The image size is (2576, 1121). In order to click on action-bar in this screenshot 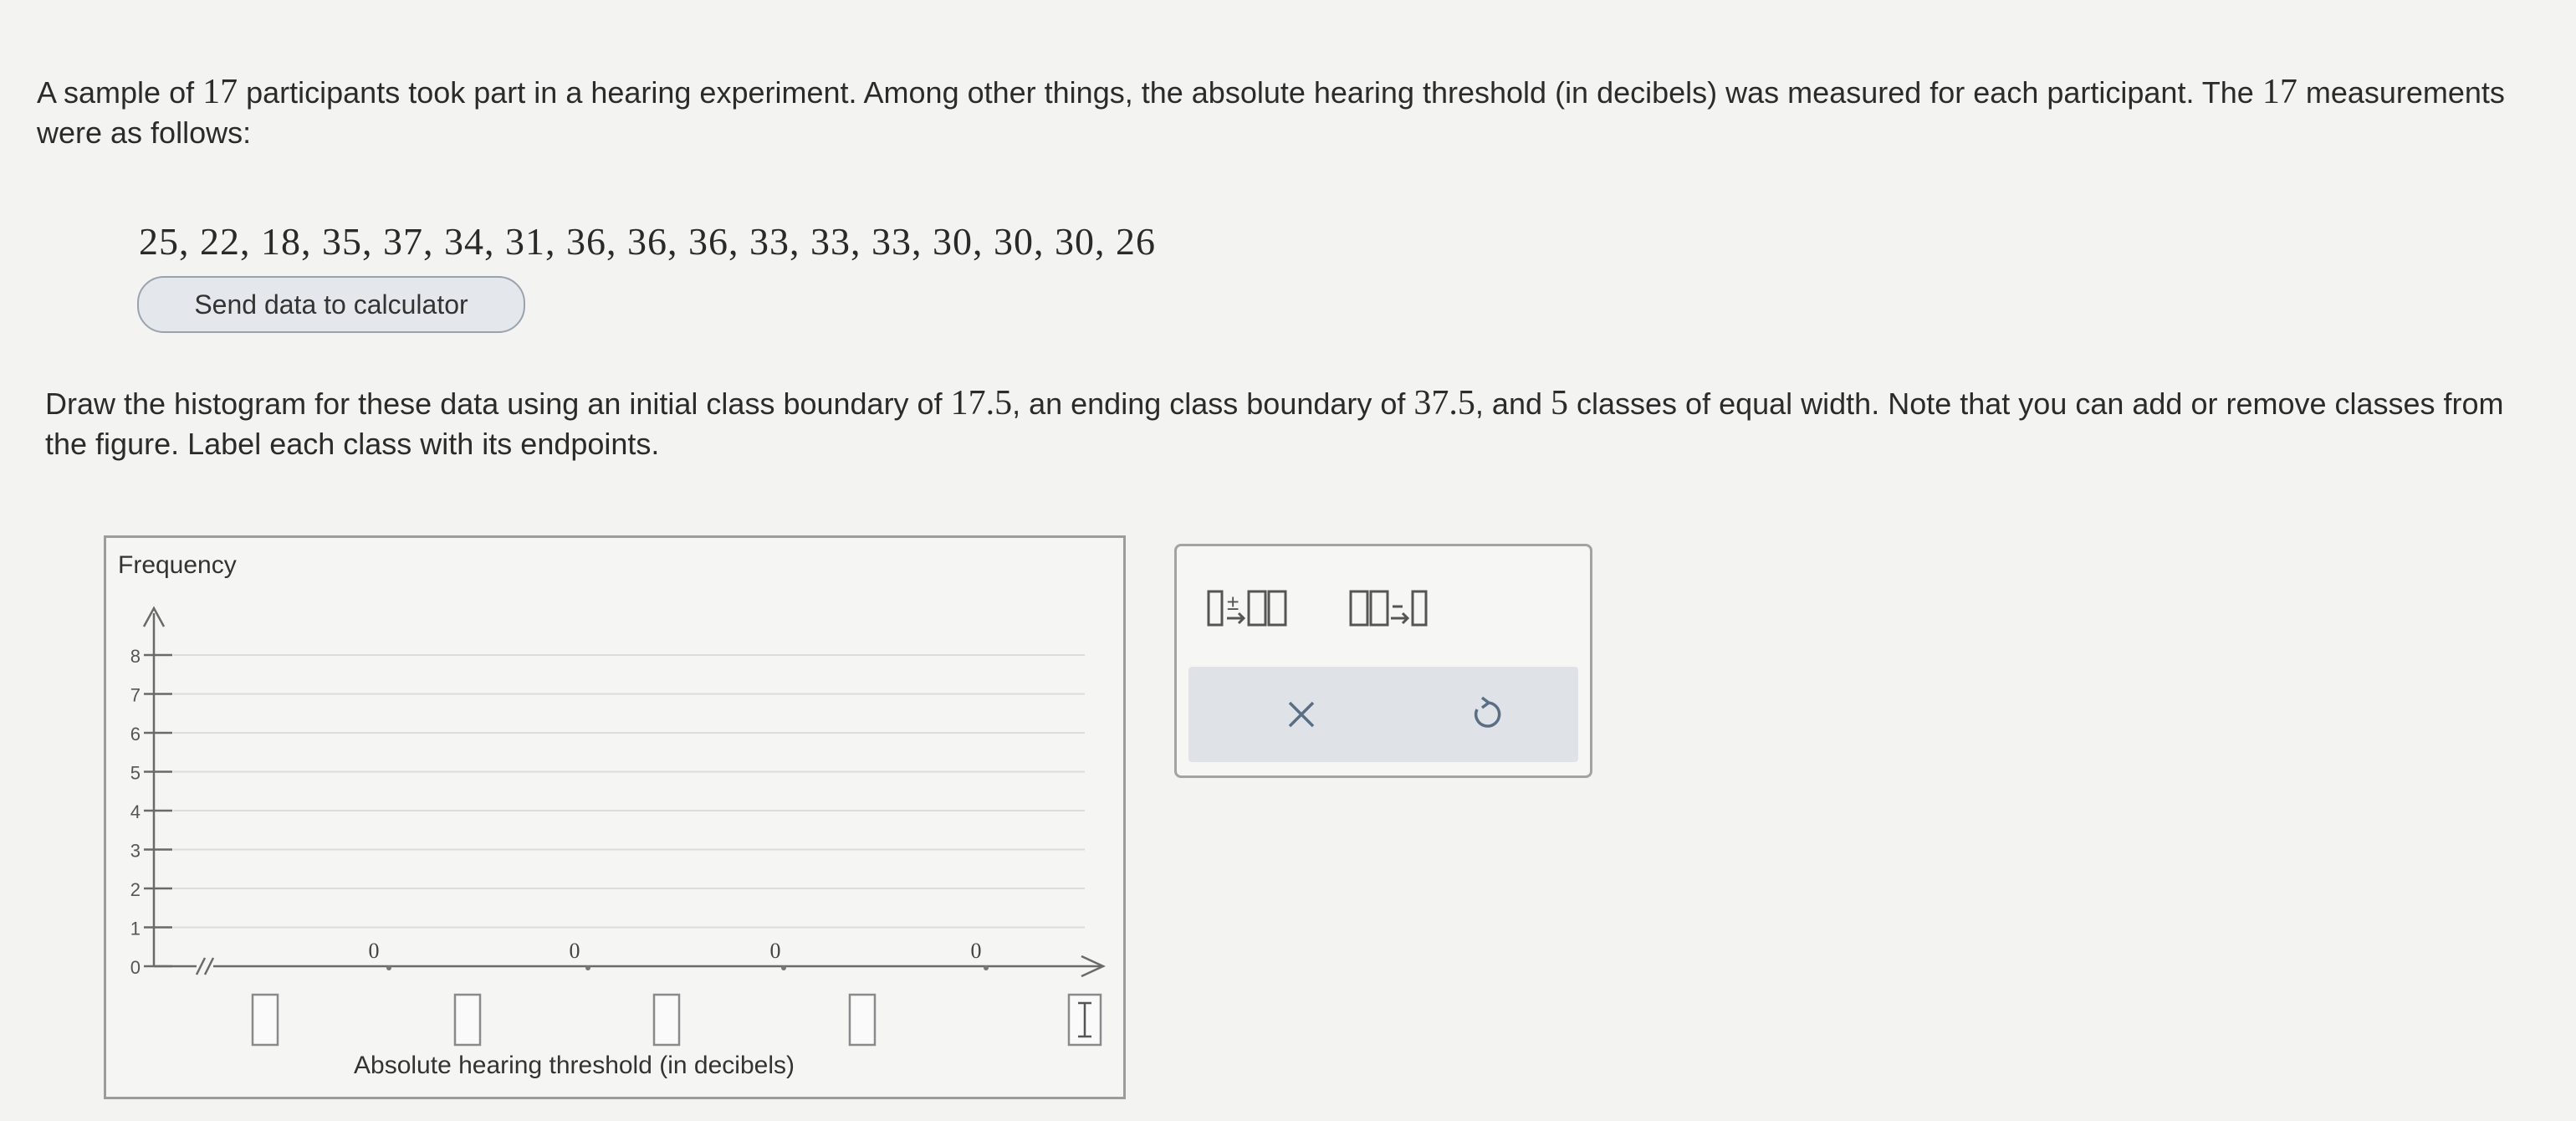, I will do `click(1383, 715)`.